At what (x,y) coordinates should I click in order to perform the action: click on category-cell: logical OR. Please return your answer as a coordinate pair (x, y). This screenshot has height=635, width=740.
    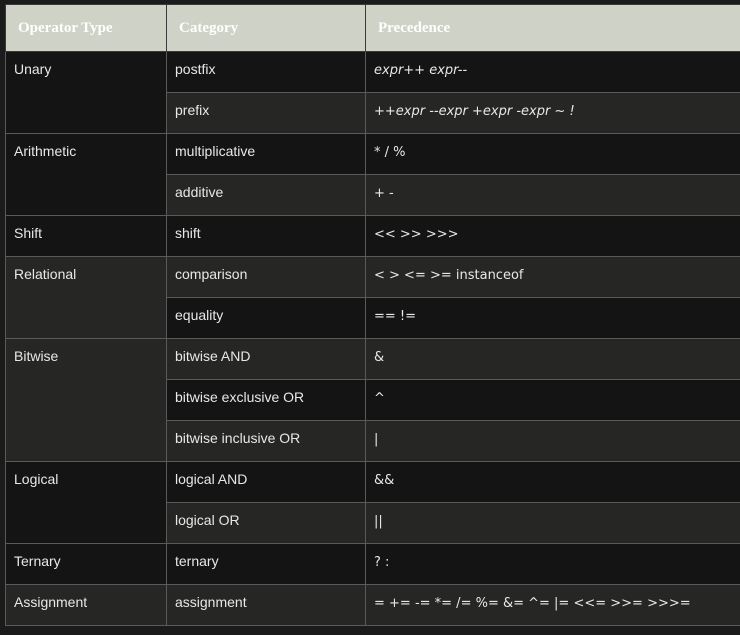
    Looking at the image, I should click on (266, 523).